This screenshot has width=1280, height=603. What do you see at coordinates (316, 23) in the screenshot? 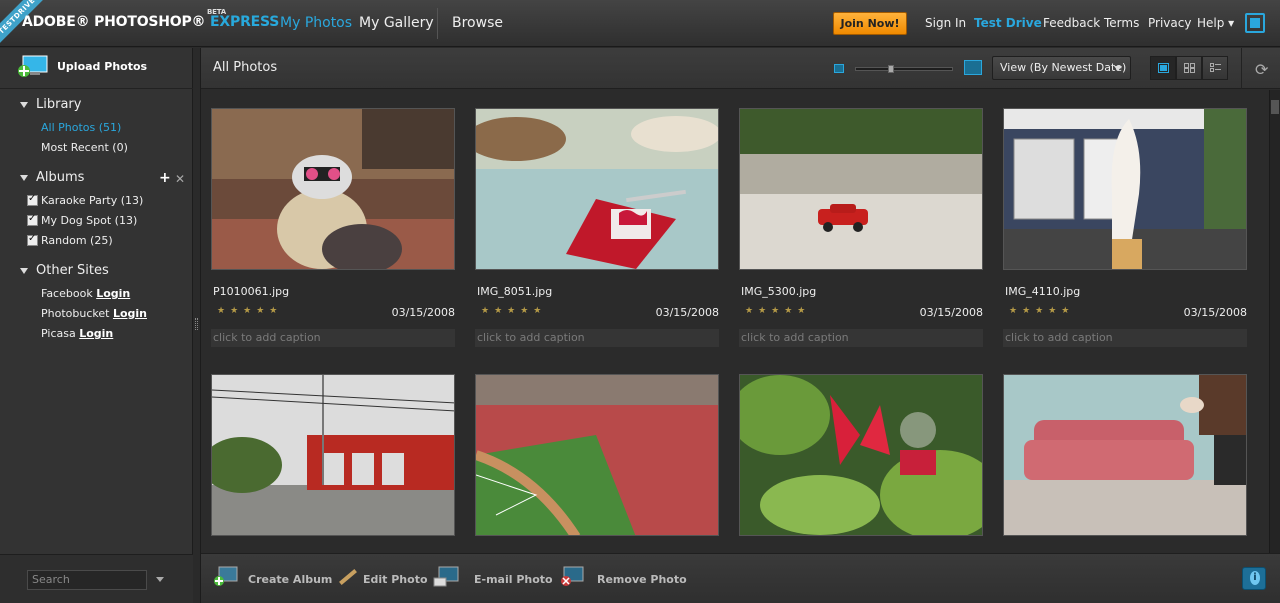
I see `nav-my-photos: My Photos` at bounding box center [316, 23].